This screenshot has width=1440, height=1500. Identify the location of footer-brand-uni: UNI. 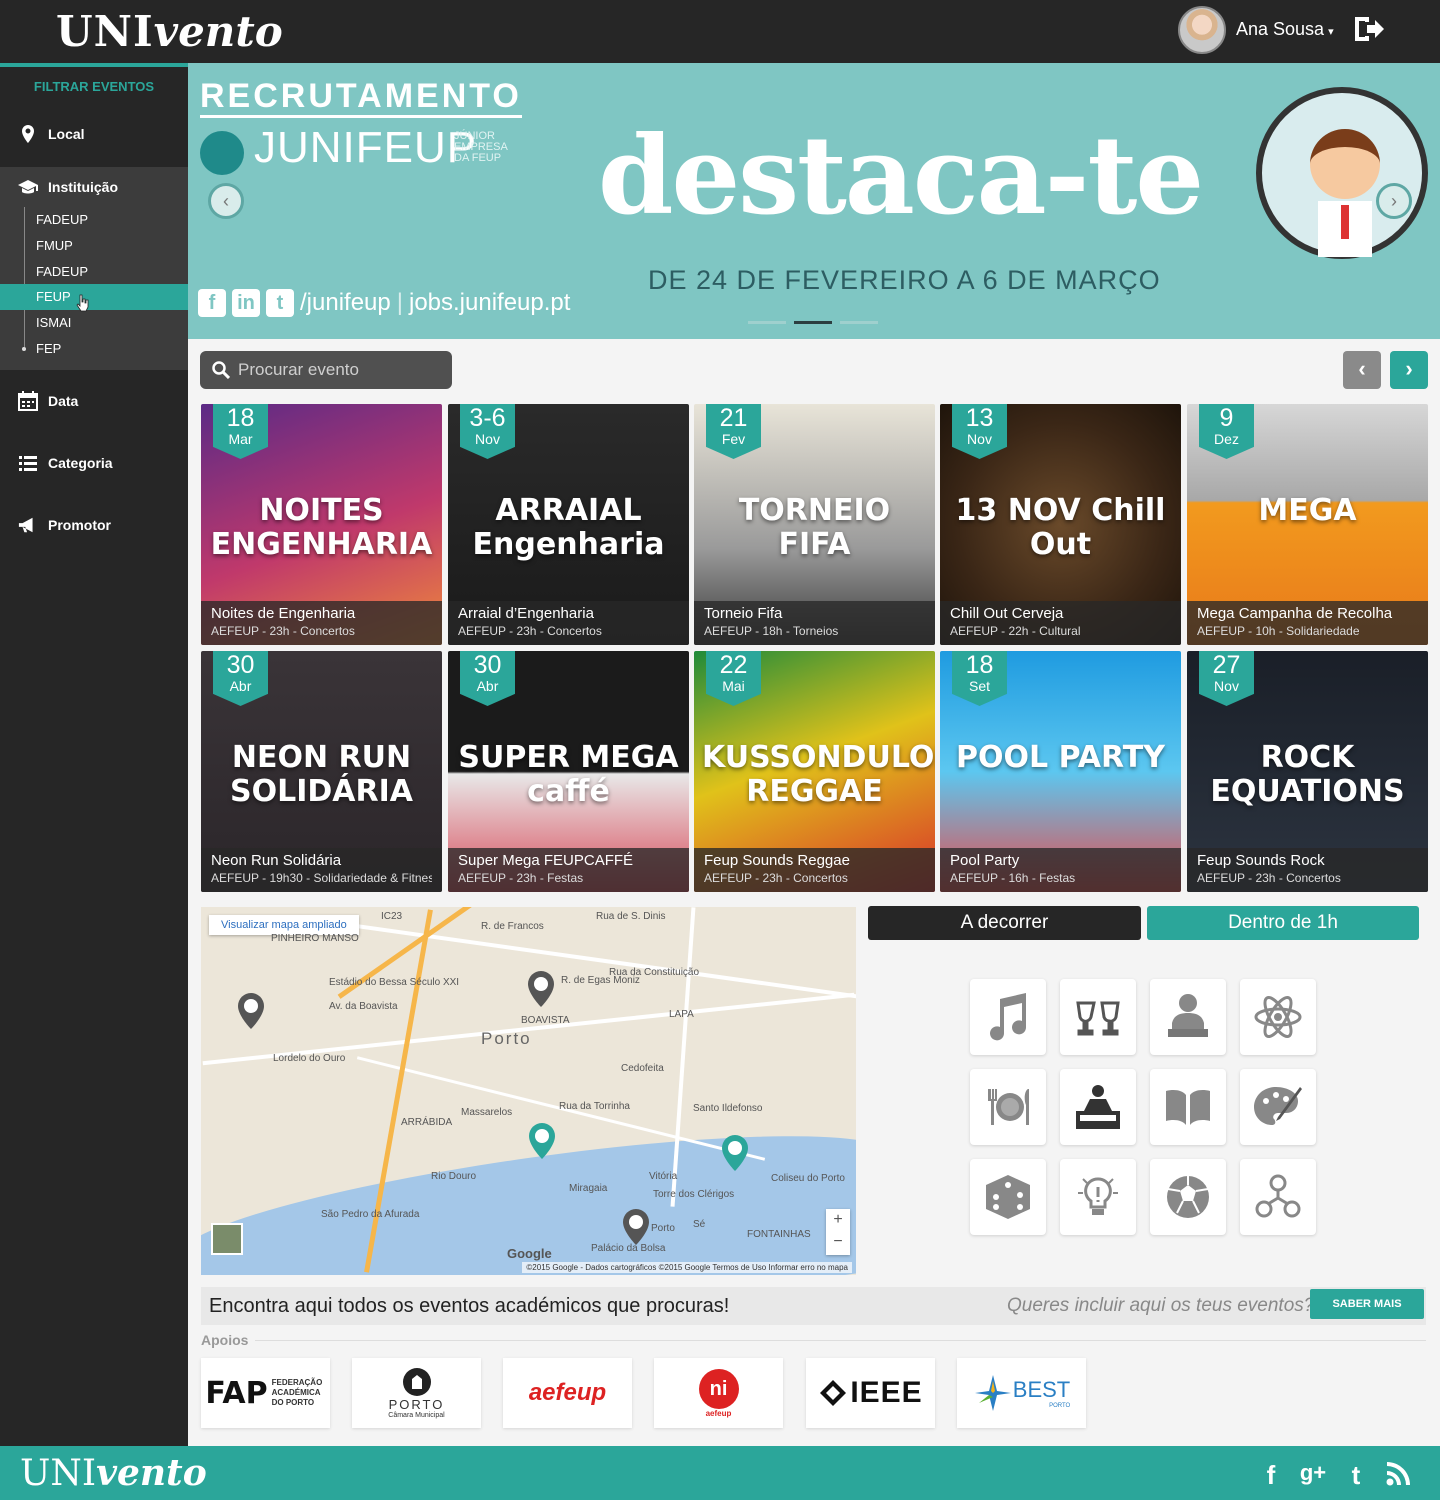
(58, 1473).